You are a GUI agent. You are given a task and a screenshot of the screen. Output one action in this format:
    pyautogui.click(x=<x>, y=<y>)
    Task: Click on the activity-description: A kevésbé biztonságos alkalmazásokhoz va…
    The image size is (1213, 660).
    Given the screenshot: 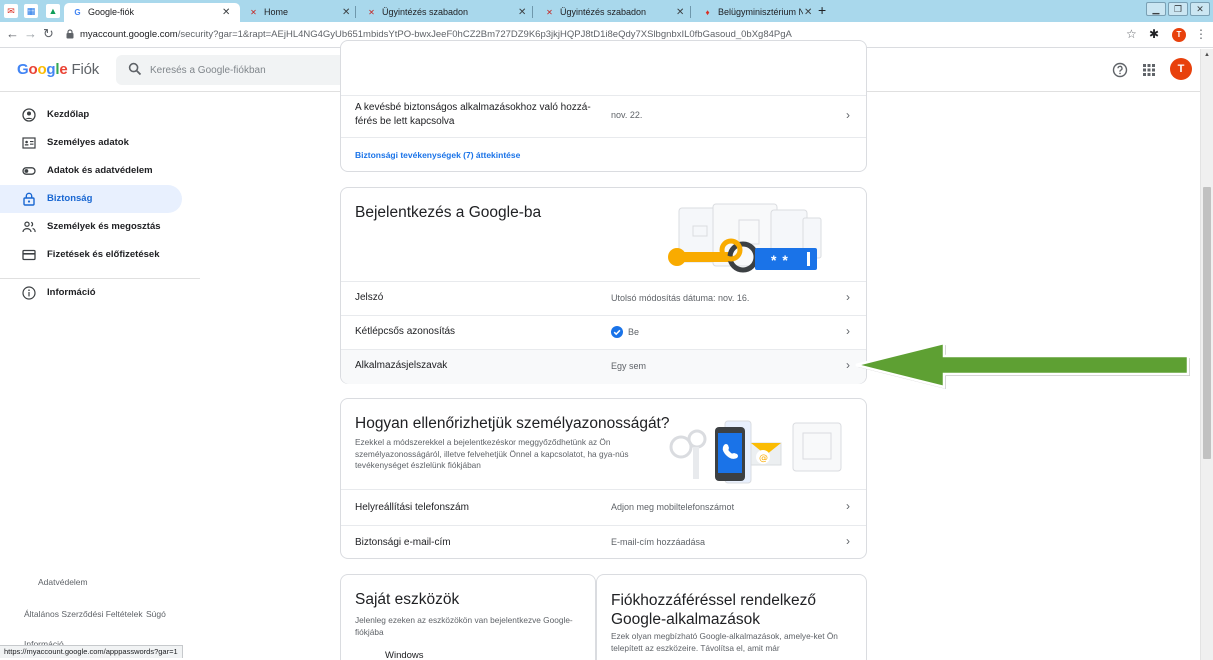 What is the action you would take?
    pyautogui.click(x=473, y=114)
    